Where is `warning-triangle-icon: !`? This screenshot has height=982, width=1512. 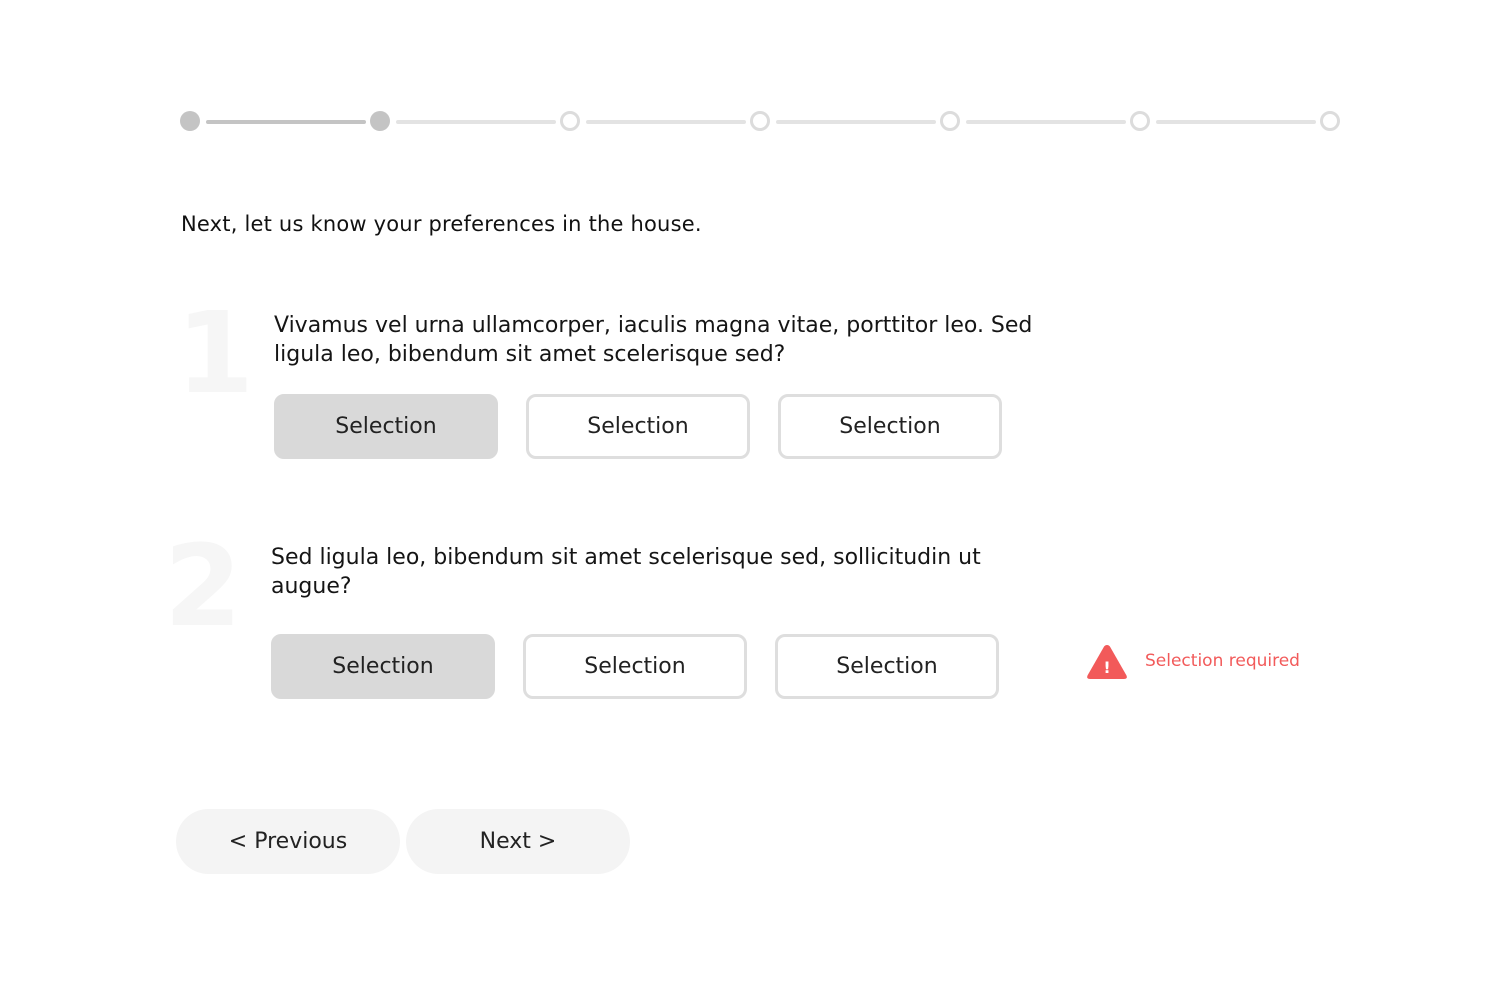
warning-triangle-icon: ! is located at coordinates (1107, 662).